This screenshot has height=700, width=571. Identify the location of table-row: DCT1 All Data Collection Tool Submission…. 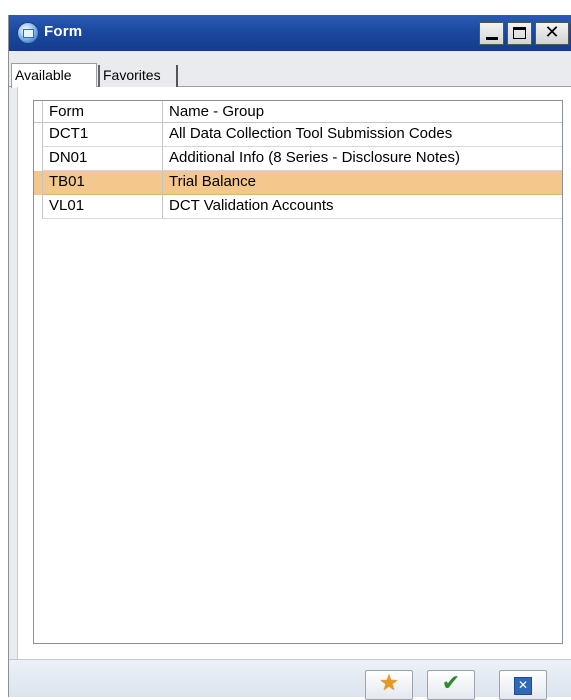
(298, 135).